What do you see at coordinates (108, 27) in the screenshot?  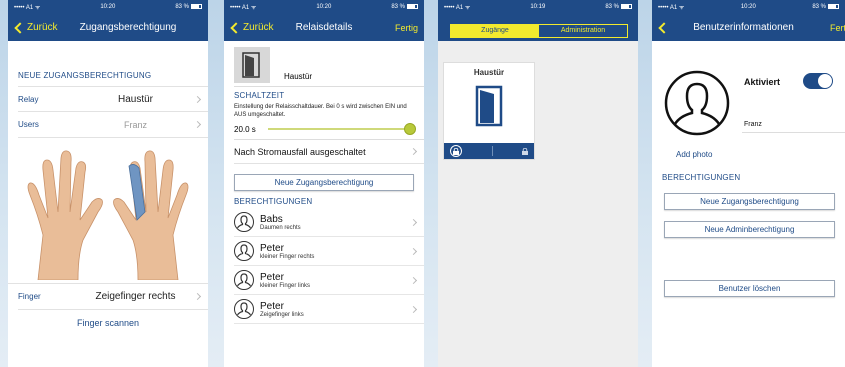 I see `nav-bar: Zurück Zugangsberechtigung` at bounding box center [108, 27].